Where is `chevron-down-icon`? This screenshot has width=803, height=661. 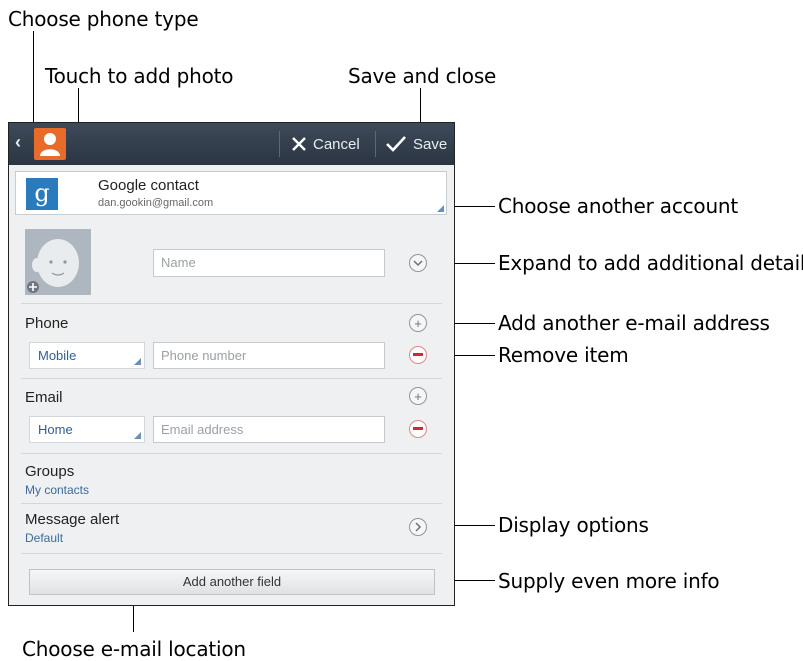 chevron-down-icon is located at coordinates (418, 263).